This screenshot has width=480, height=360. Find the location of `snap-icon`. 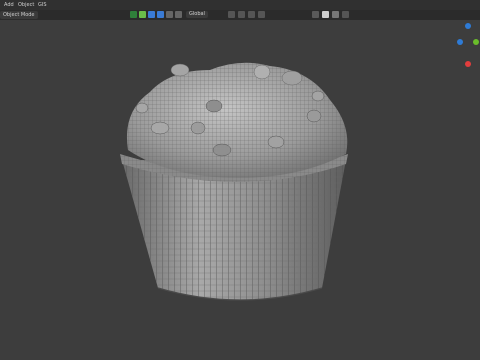

snap-icon is located at coordinates (231, 14).